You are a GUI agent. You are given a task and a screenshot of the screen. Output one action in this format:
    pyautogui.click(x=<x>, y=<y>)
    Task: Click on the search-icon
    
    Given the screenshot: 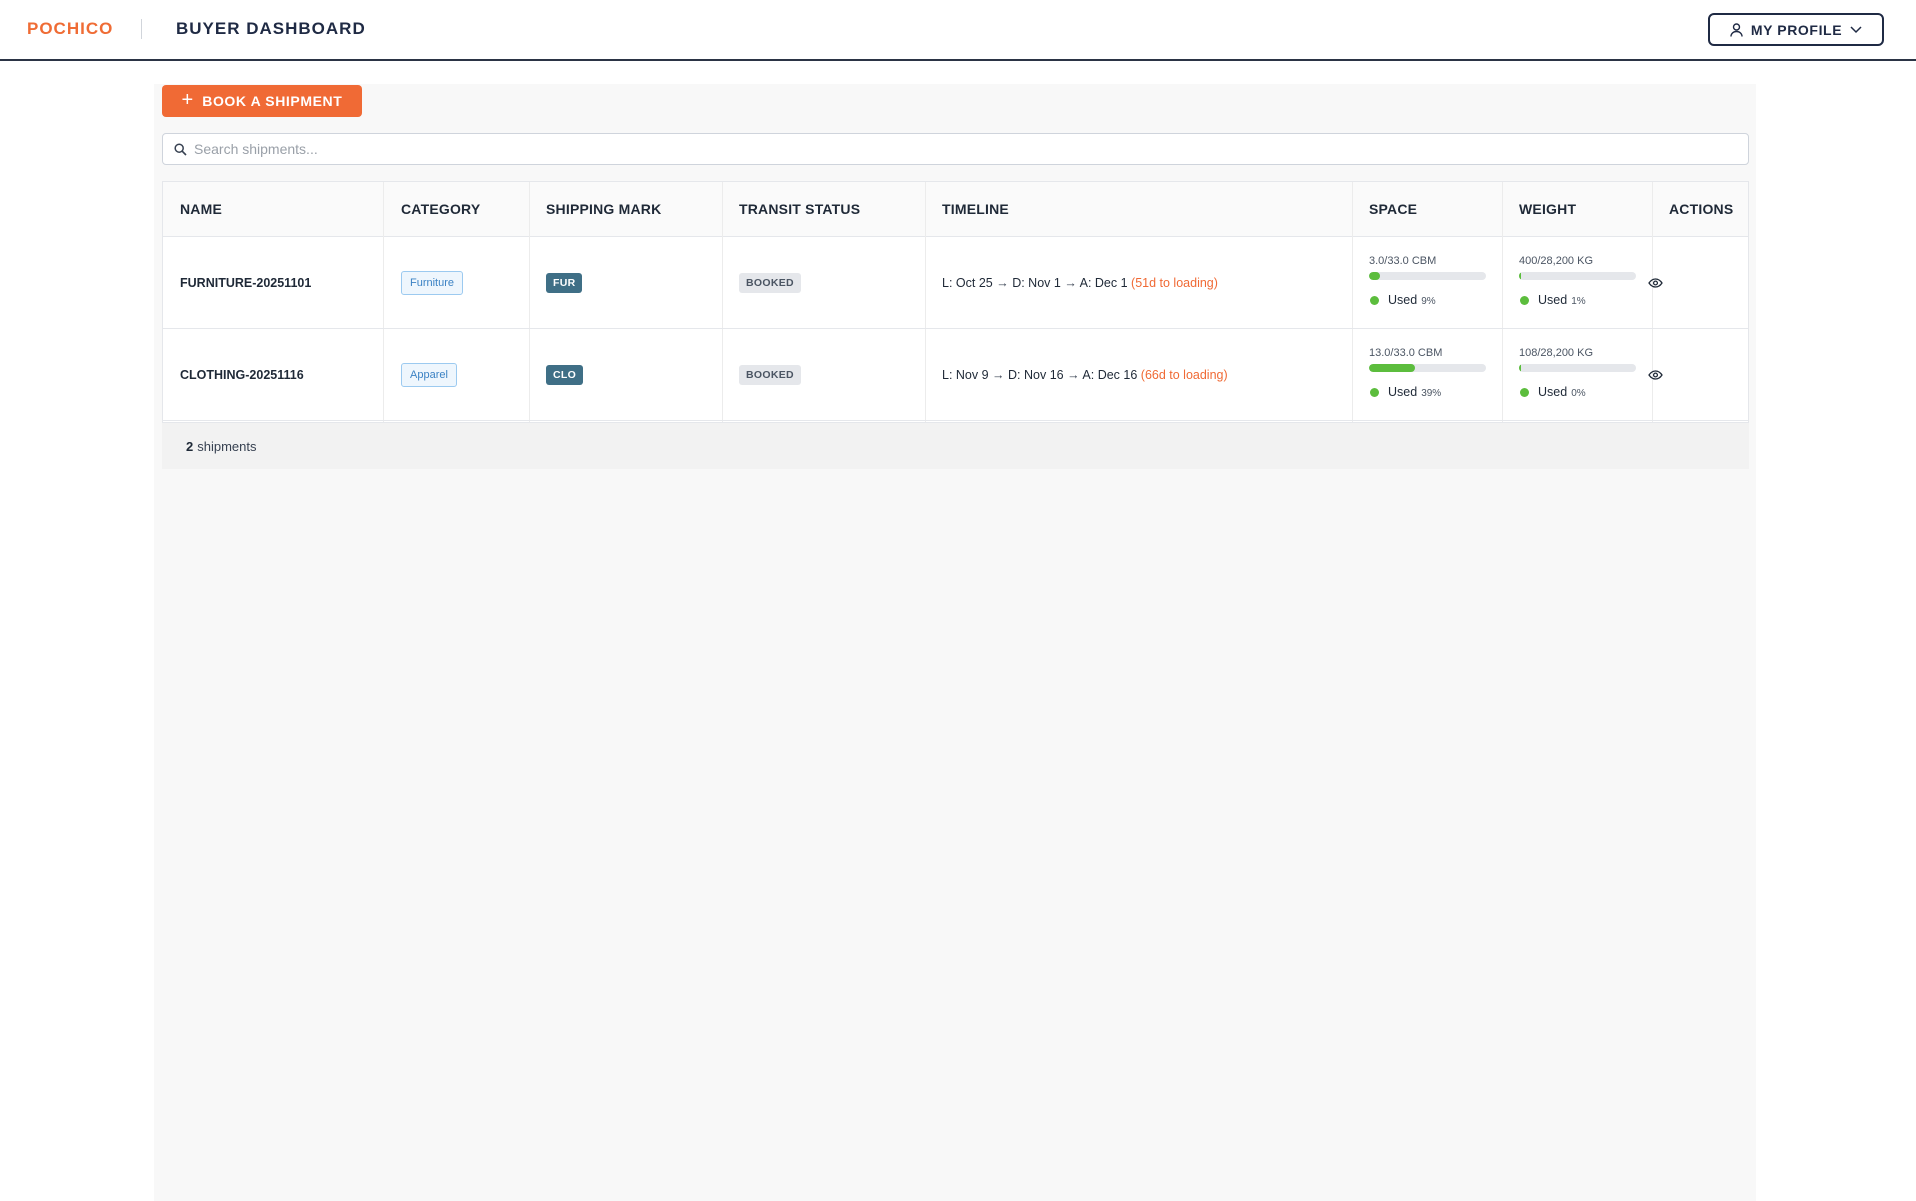 What is the action you would take?
    pyautogui.click(x=180, y=149)
    